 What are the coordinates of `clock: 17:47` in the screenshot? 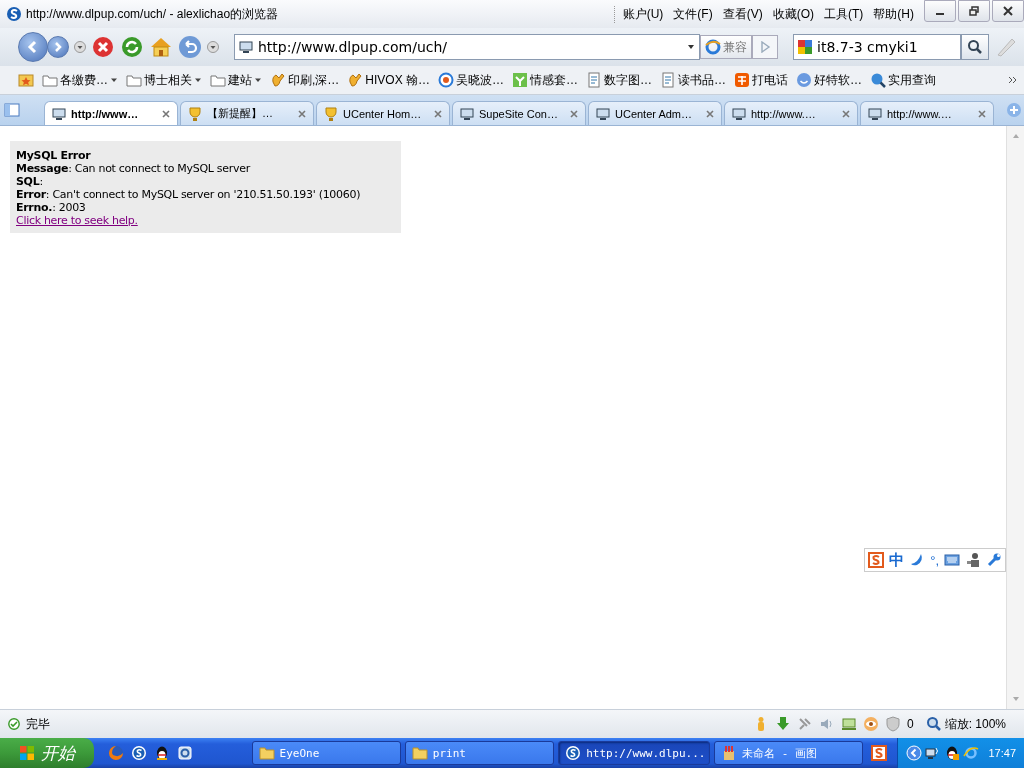 It's located at (1002, 753).